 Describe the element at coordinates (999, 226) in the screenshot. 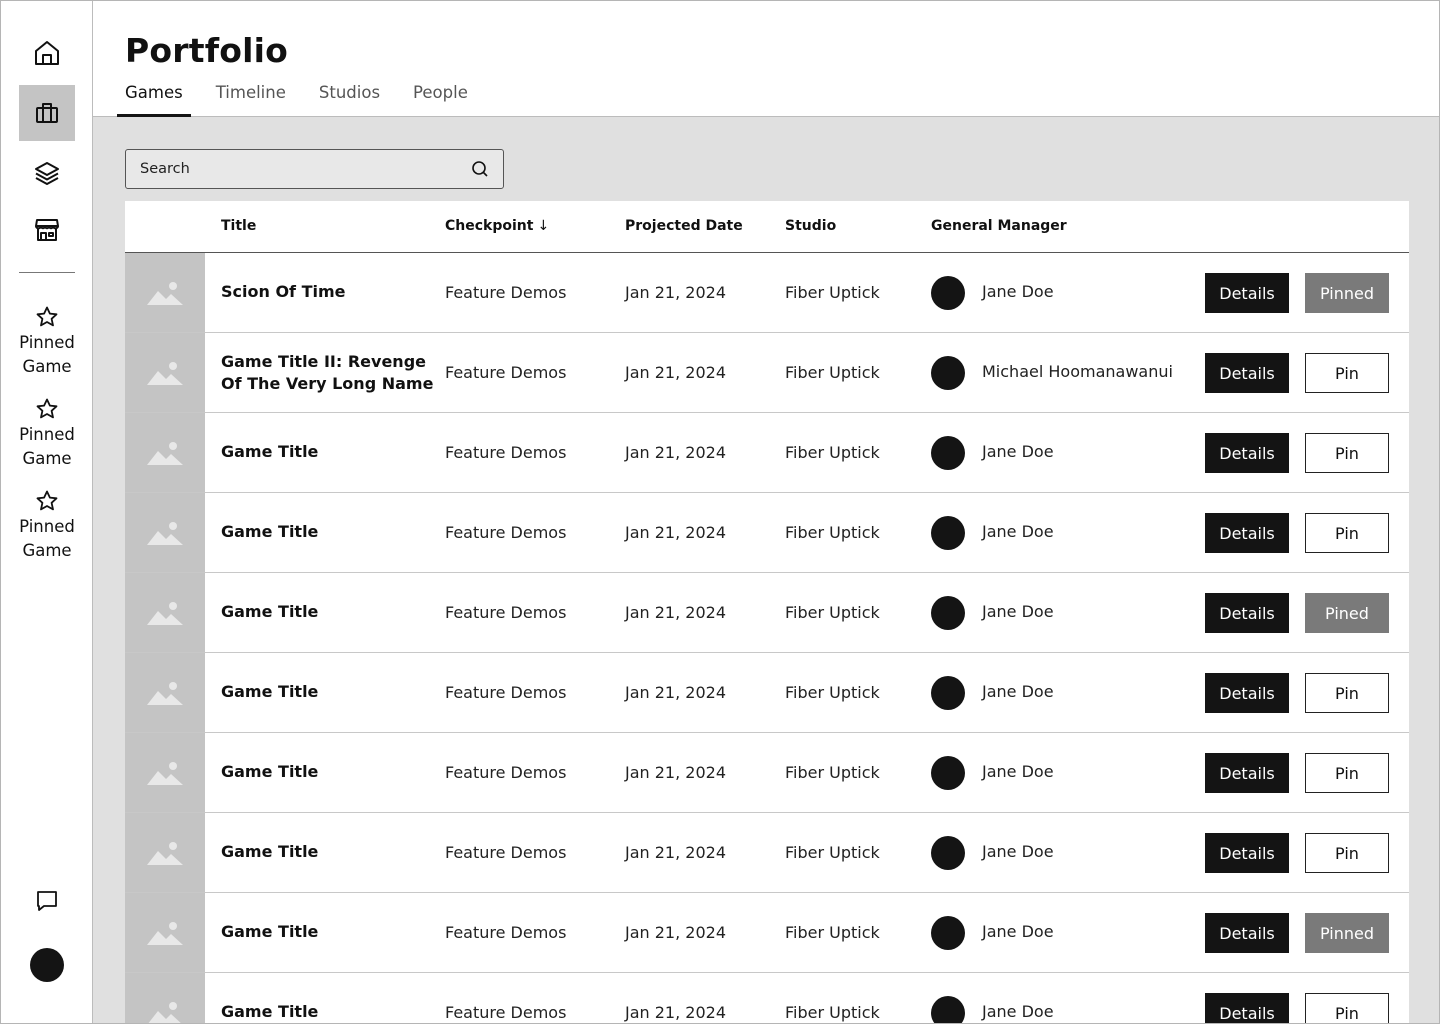

I see `column-header-general-manager: General Manager` at that location.